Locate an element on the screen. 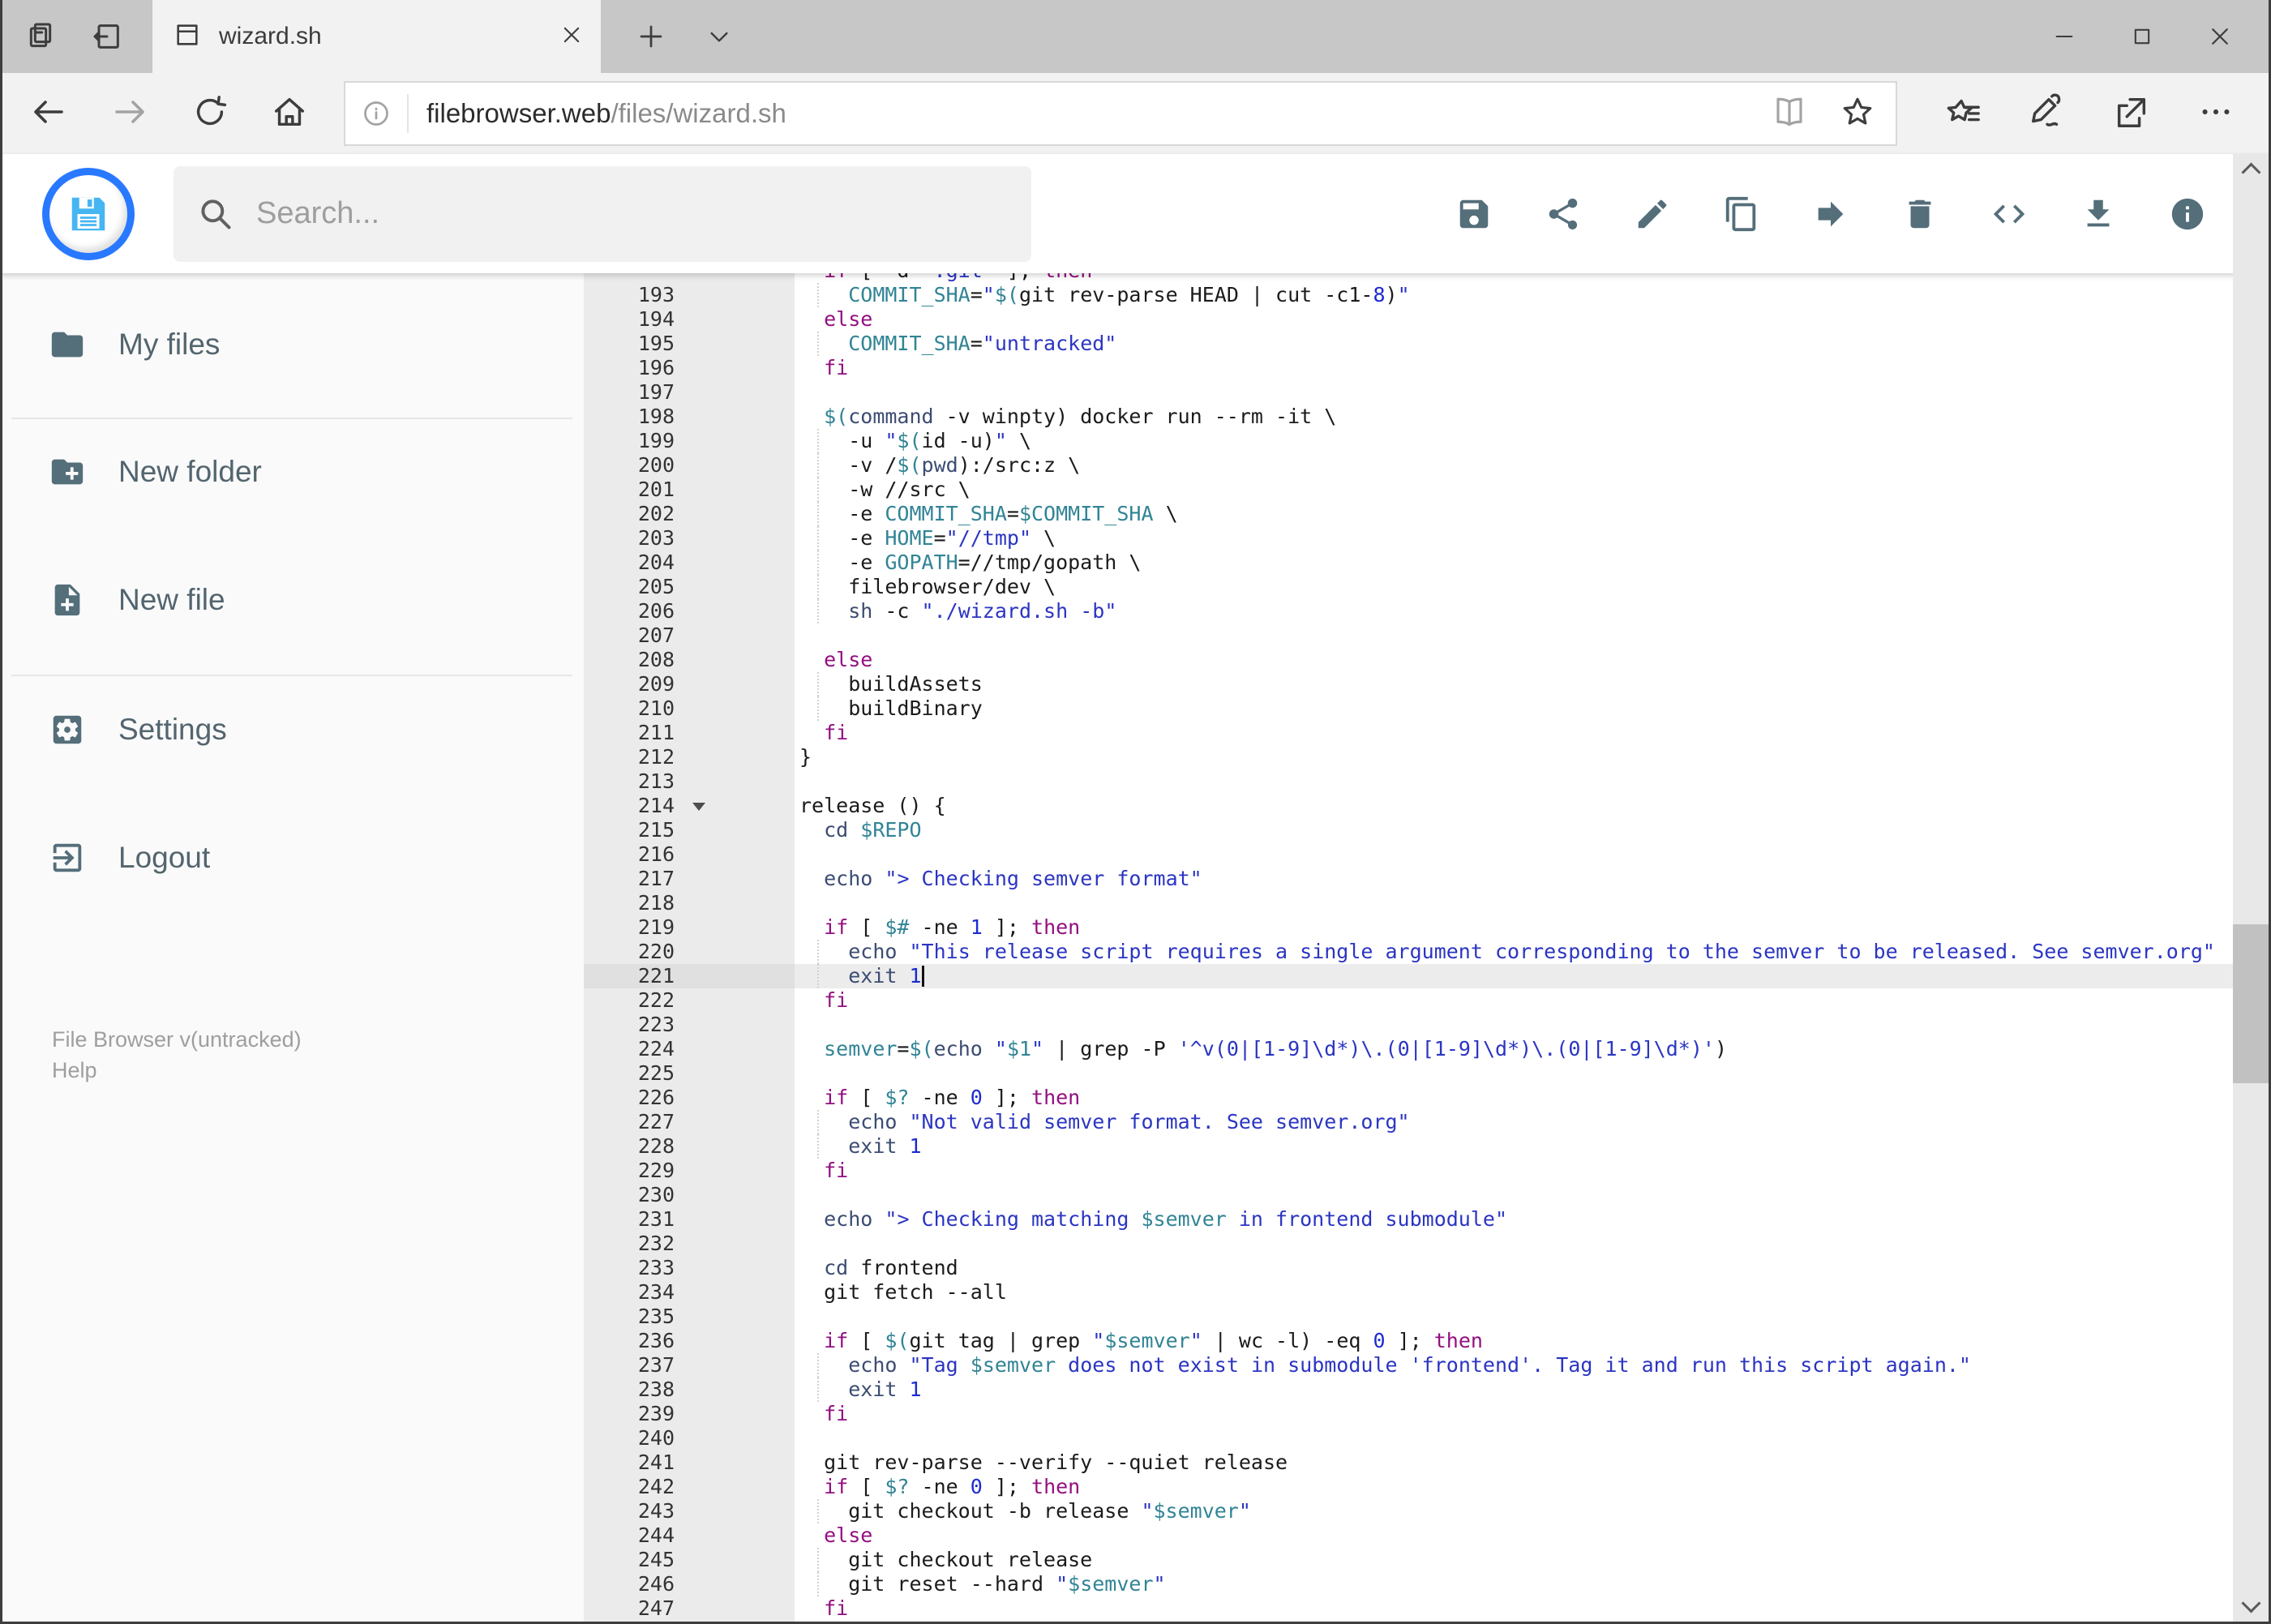 This screenshot has width=2271, height=1624. code-line-242: 242 if [ $? -ne 0 ]; then is located at coordinates (1408, 1487).